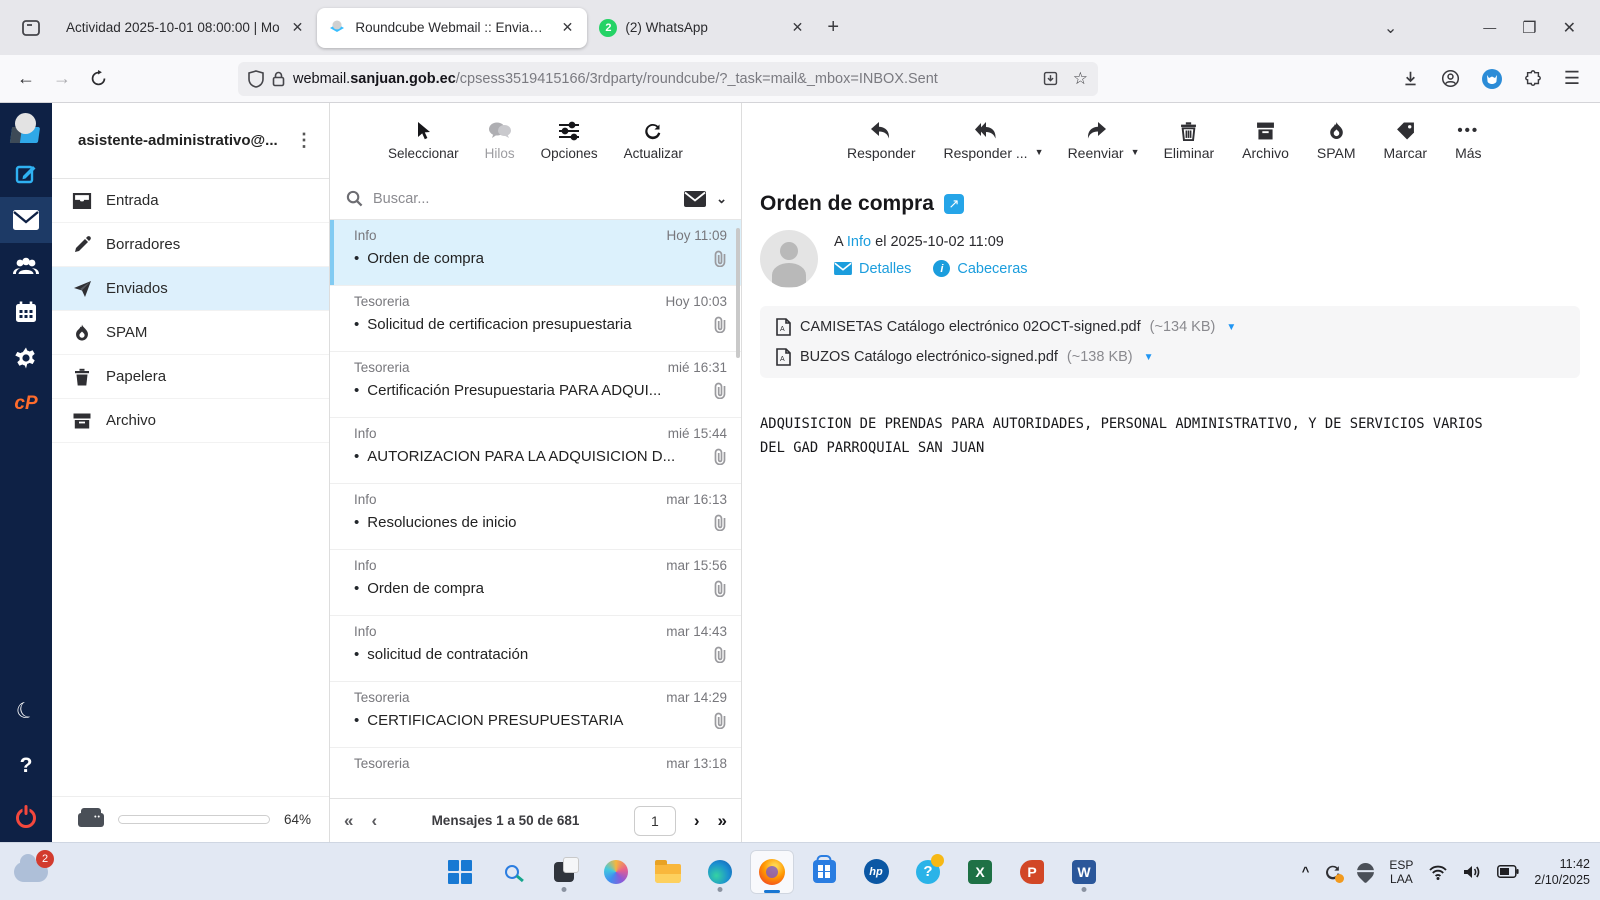 This screenshot has width=1600, height=900. Describe the element at coordinates (190, 421) in the screenshot. I see `folder-archivo: Archivo` at that location.